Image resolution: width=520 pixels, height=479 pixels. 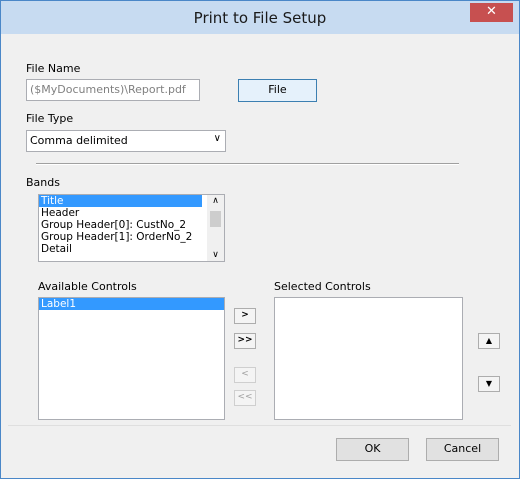 What do you see at coordinates (372, 449) in the screenshot?
I see `ok-button: OK` at bounding box center [372, 449].